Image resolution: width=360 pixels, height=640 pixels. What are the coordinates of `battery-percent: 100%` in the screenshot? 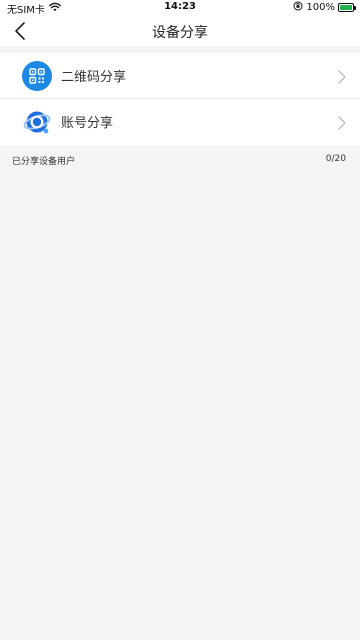 It's located at (320, 7).